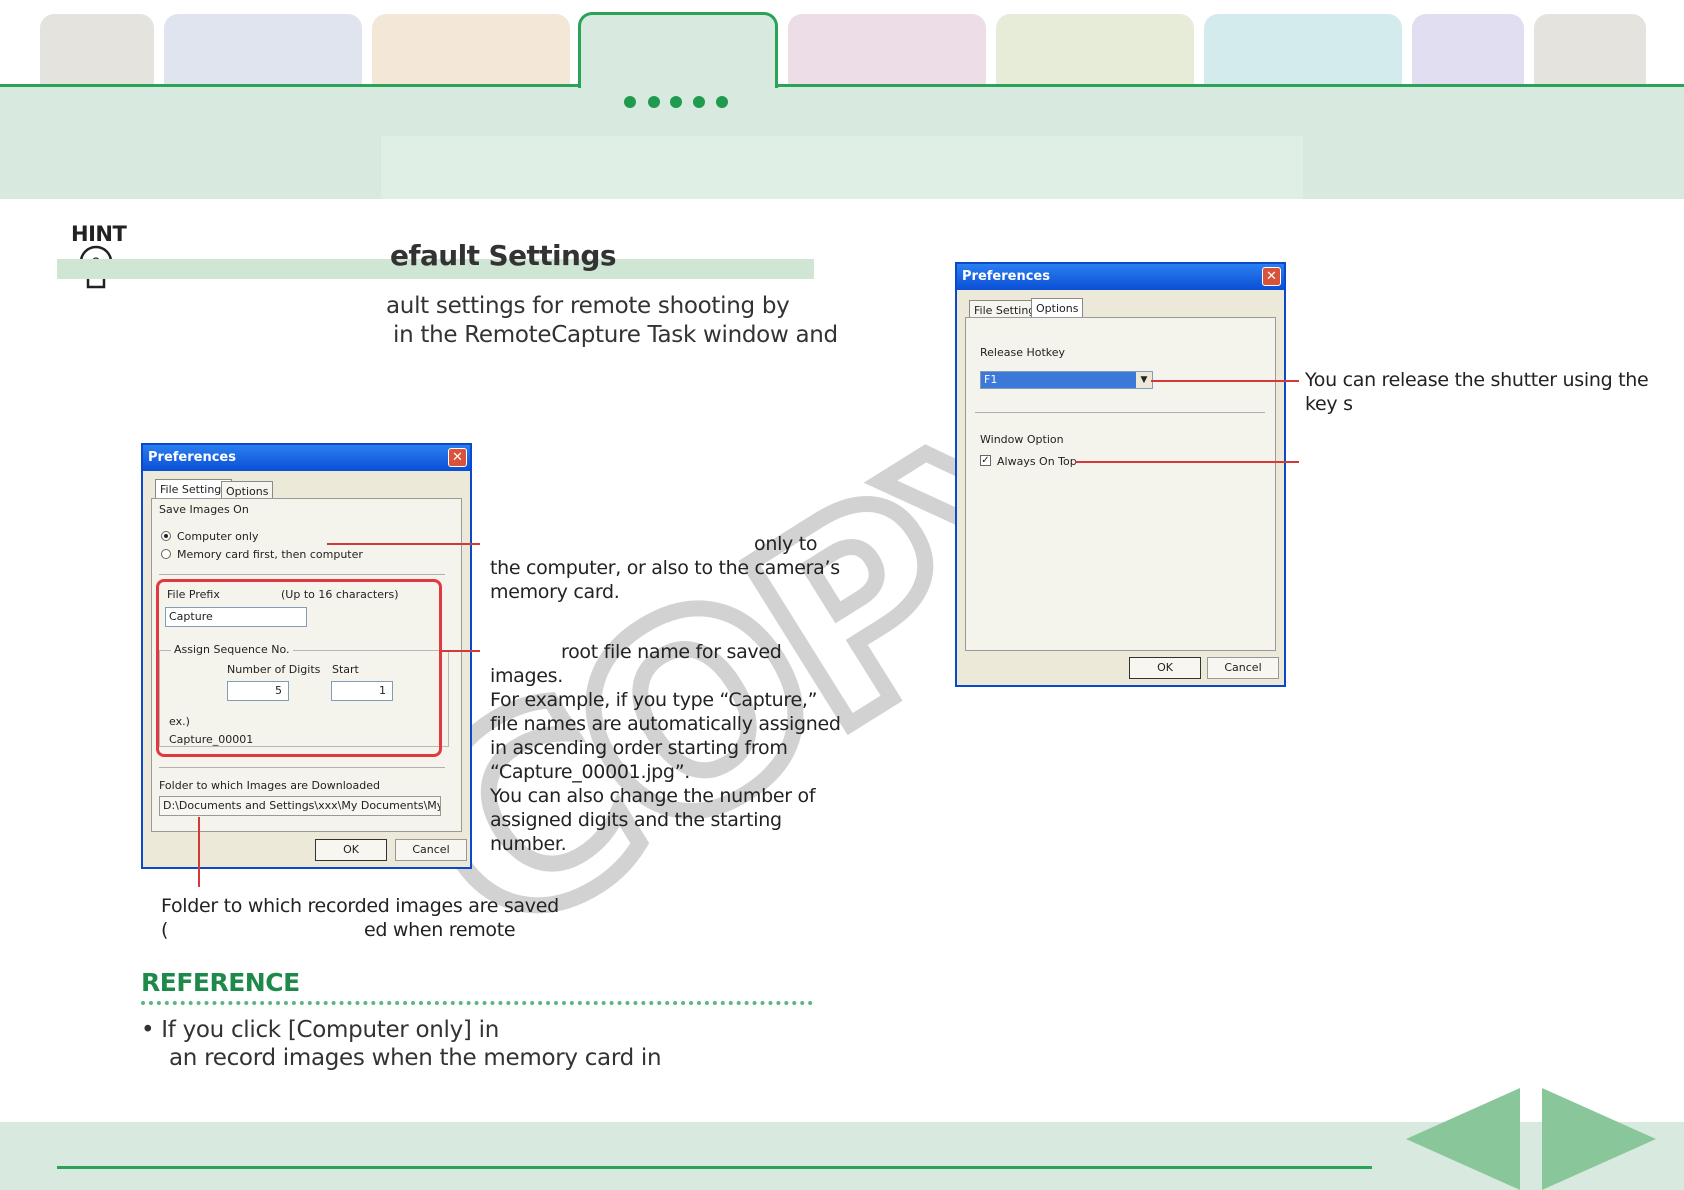 This screenshot has height=1190, width=1684. What do you see at coordinates (1144, 380) in the screenshot?
I see `chevron-down-icon: ▼` at bounding box center [1144, 380].